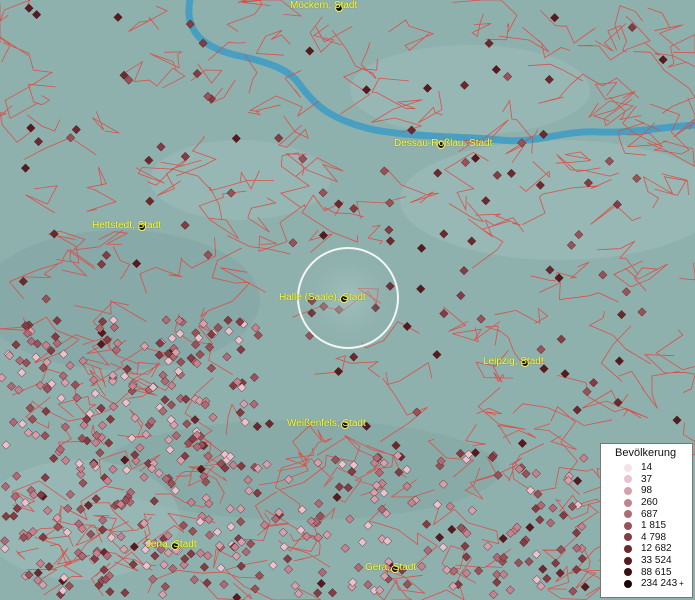  Describe the element at coordinates (659, 584) in the screenshot. I see `legend-label: 234 243` at that location.